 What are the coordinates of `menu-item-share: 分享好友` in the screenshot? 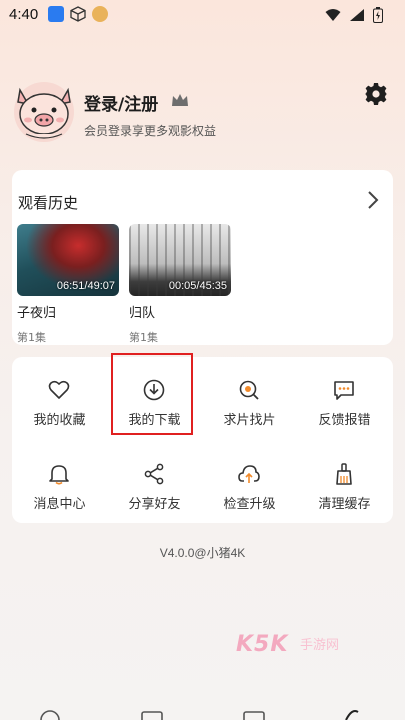 It's located at (154, 480).